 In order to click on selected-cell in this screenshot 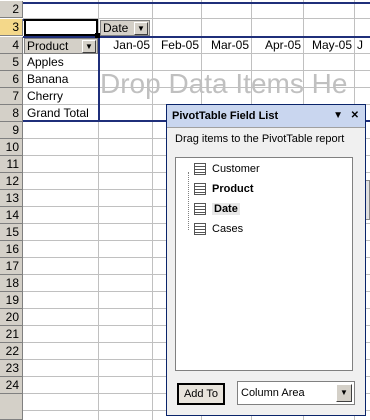, I will do `click(61, 27)`.